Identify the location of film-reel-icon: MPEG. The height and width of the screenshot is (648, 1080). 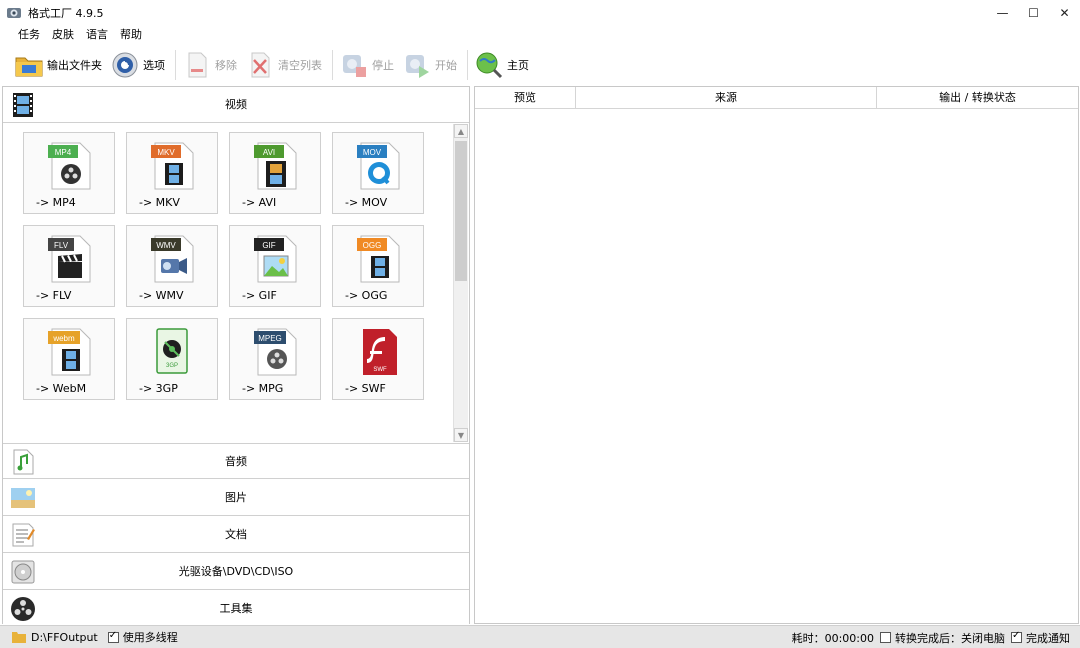
(275, 352).